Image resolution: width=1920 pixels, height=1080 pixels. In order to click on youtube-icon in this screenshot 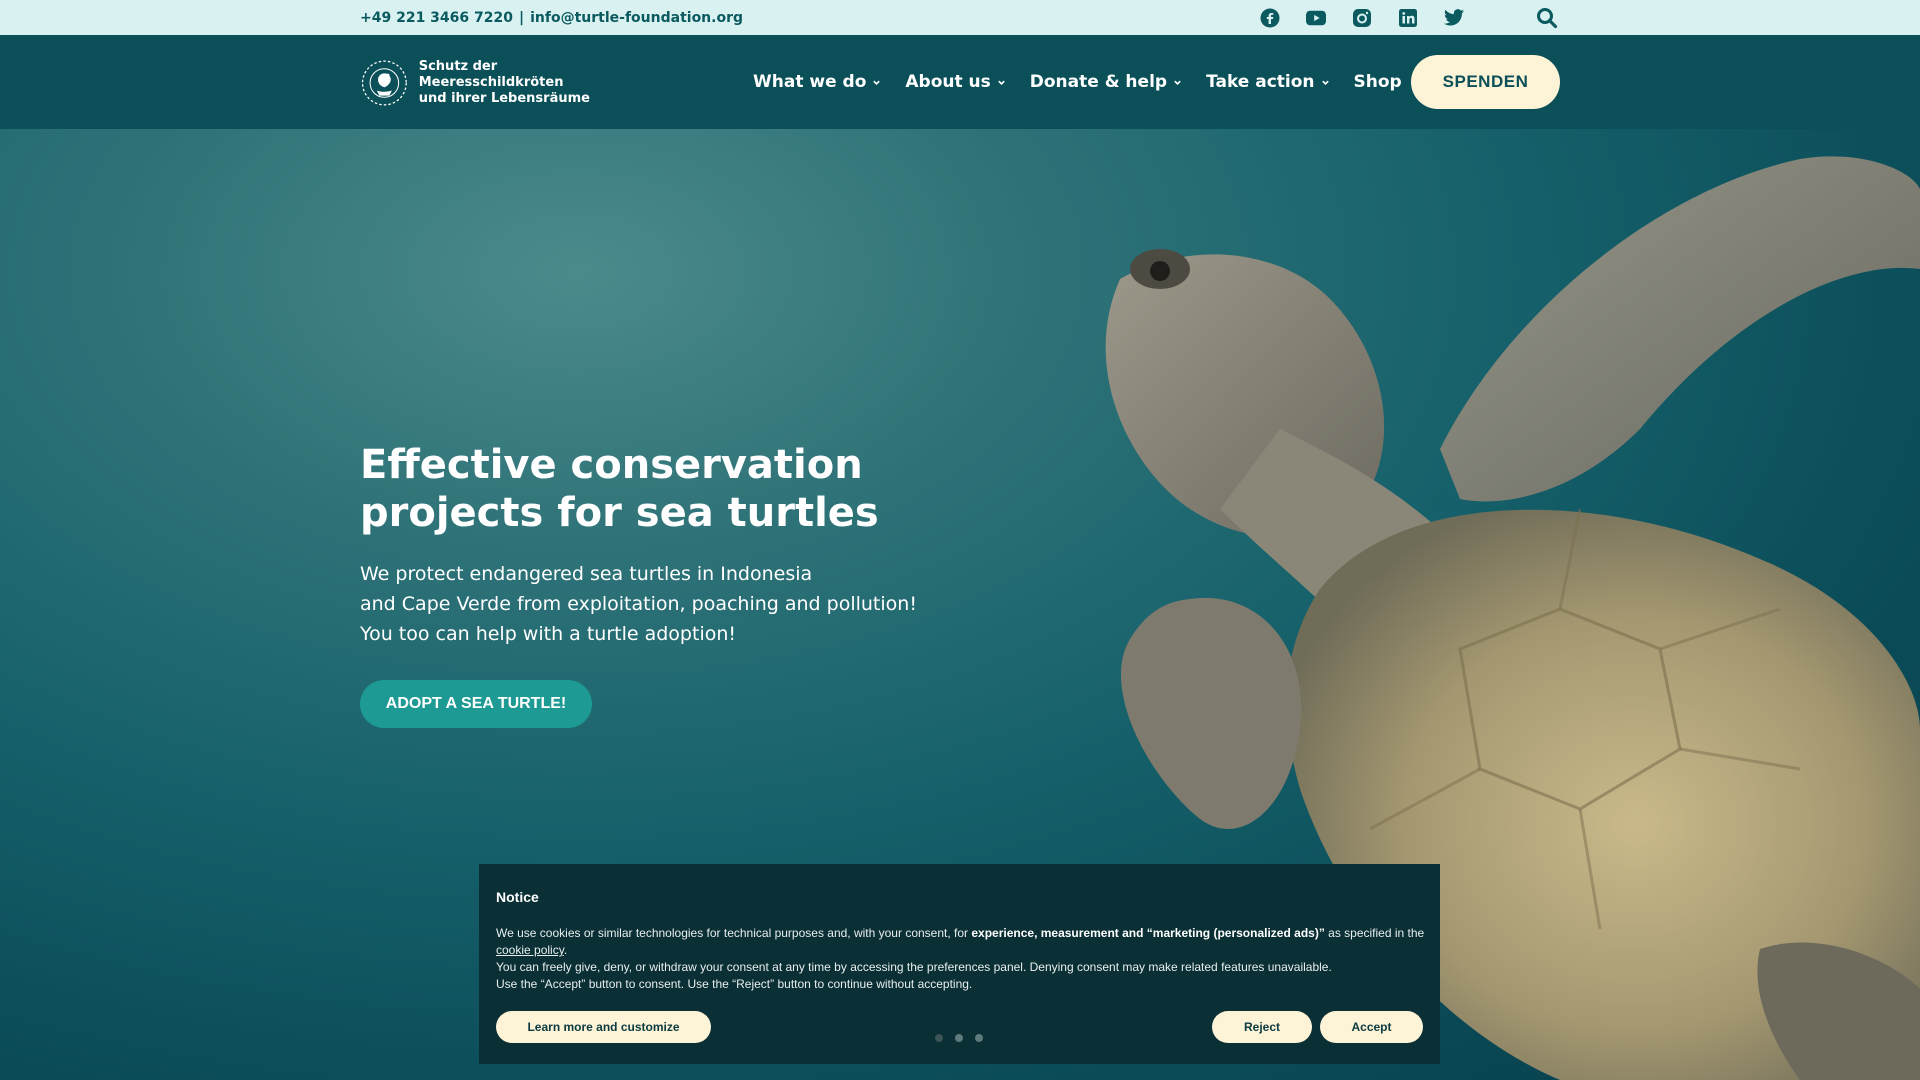, I will do `click(1316, 18)`.